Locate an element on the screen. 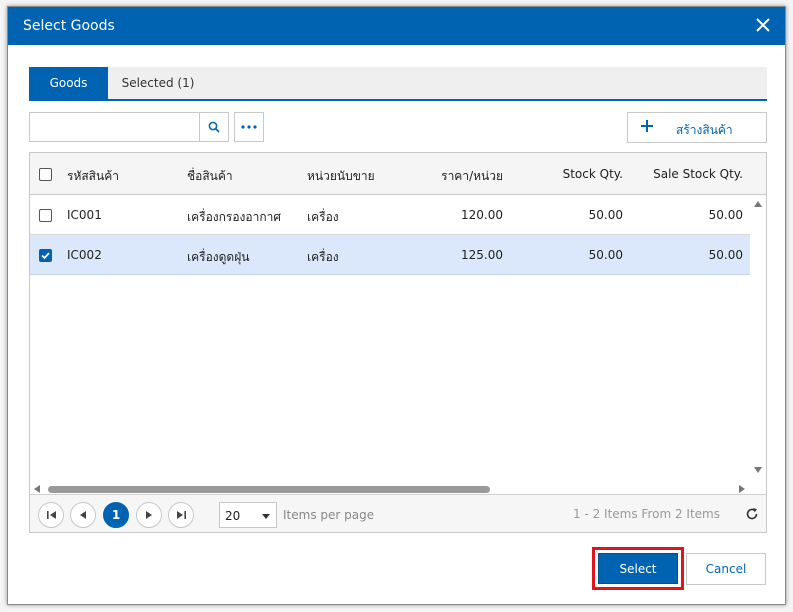 The image size is (793, 612). last-page-icon is located at coordinates (181, 515).